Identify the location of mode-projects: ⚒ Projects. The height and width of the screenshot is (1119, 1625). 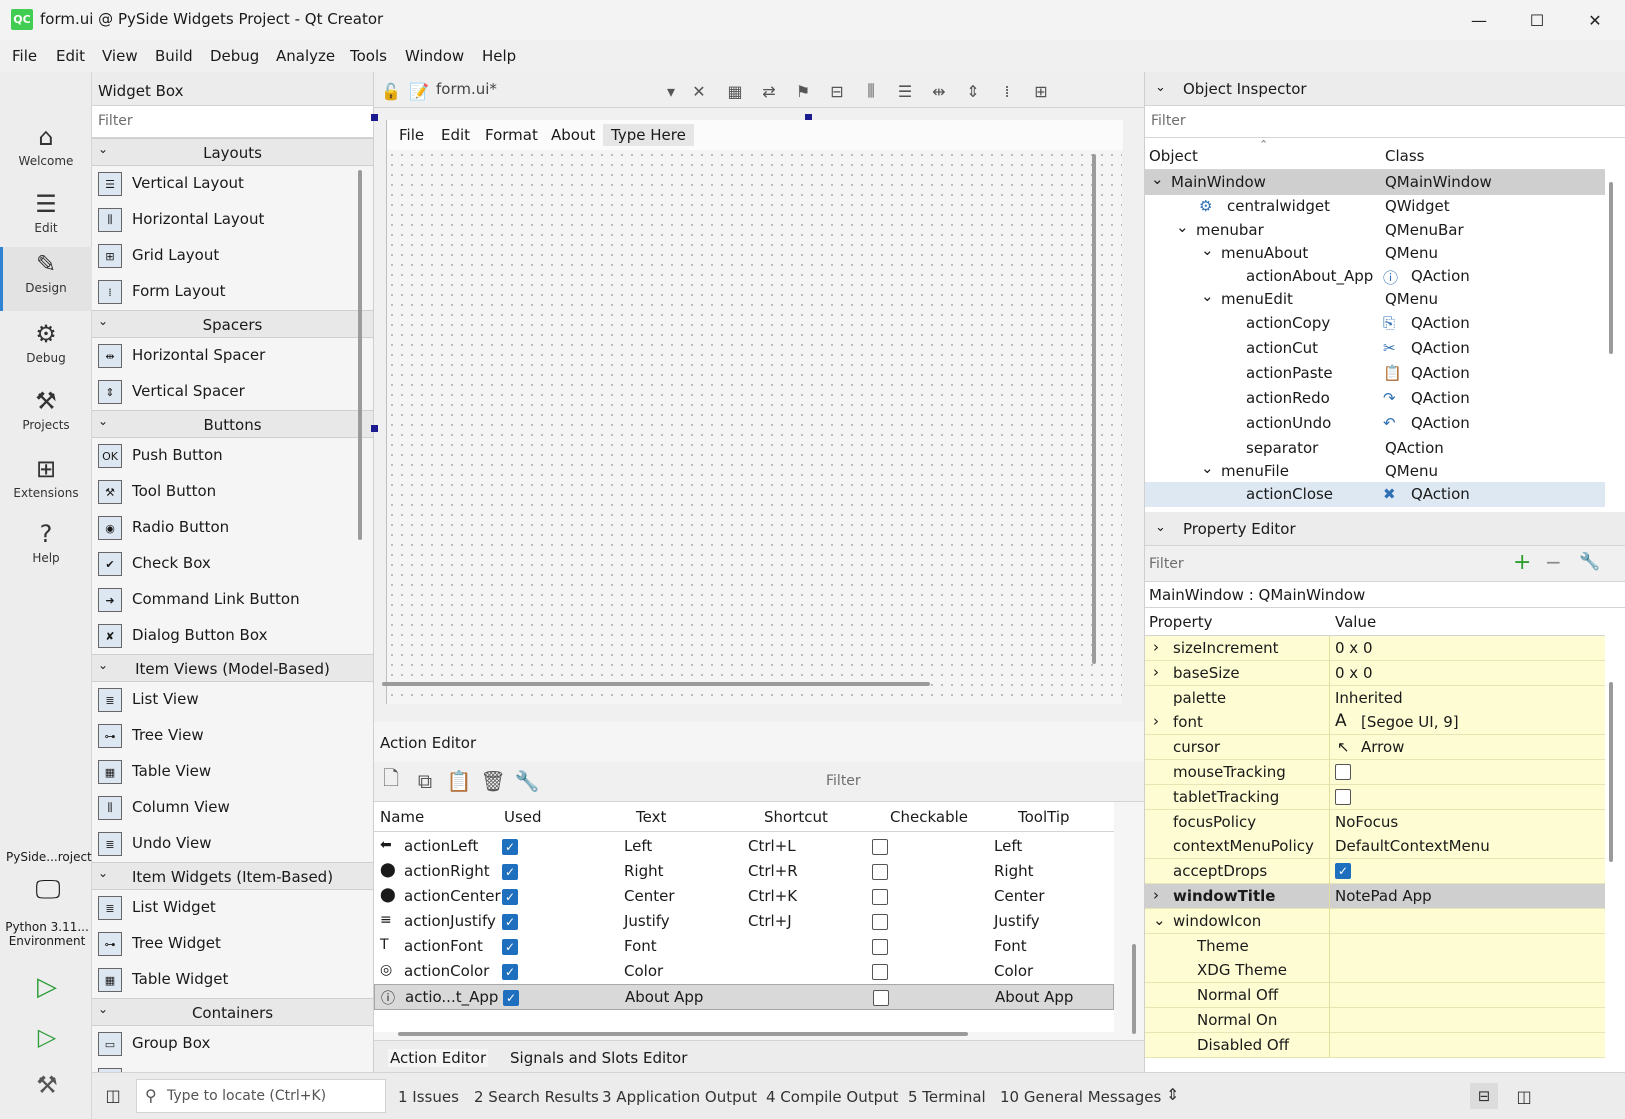
(46, 416).